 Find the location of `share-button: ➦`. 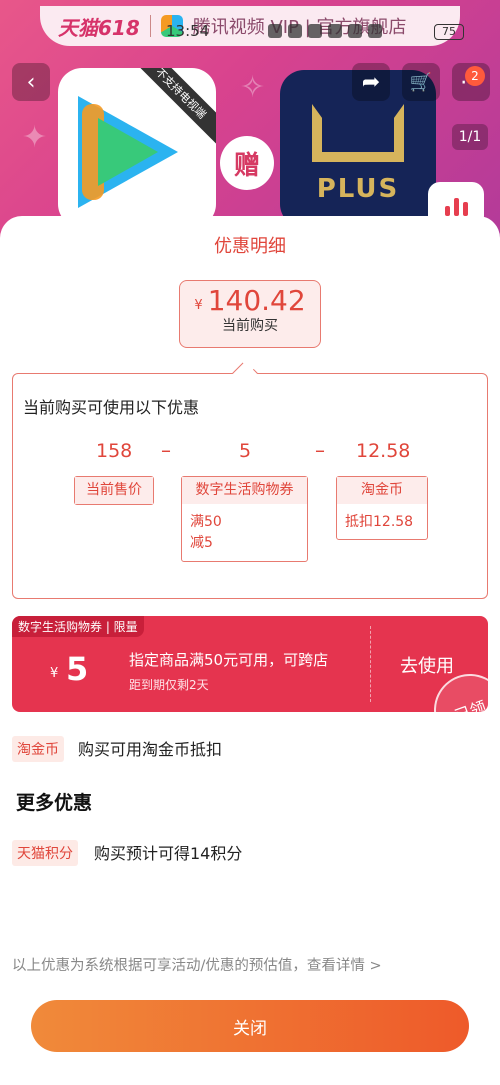

share-button: ➦ is located at coordinates (371, 82).